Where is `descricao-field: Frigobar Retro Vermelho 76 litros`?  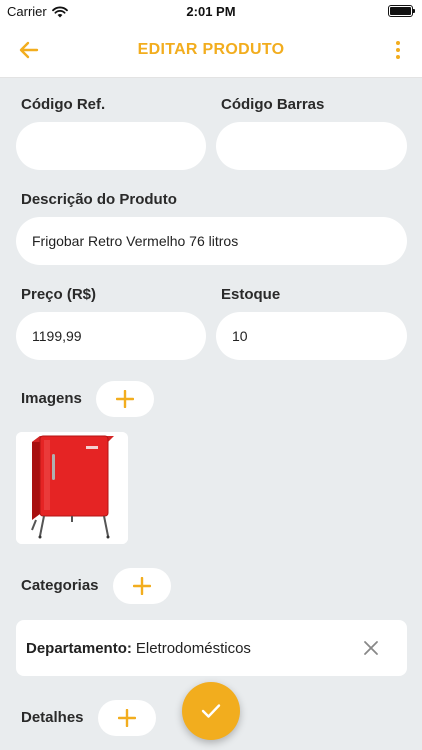
descricao-field: Frigobar Retro Vermelho 76 litros is located at coordinates (211, 241).